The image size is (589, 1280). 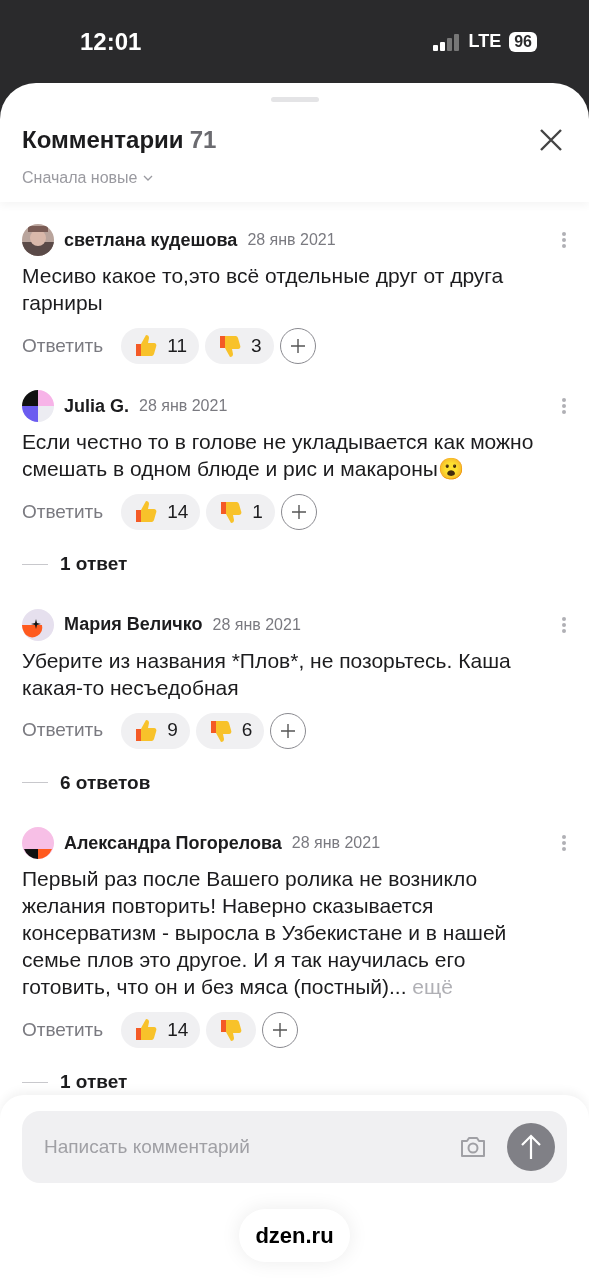 What do you see at coordinates (105, 782) in the screenshot?
I see `replies-toggle: 6 ответов` at bounding box center [105, 782].